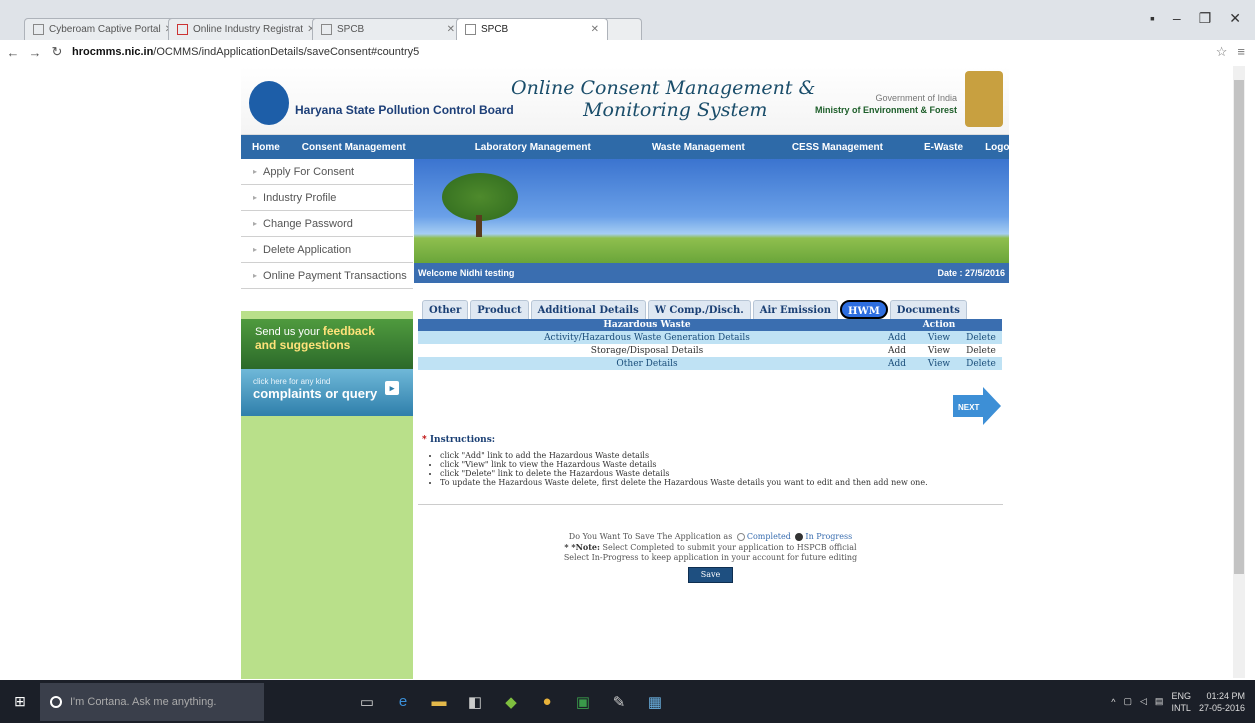  Describe the element at coordinates (799, 537) in the screenshot. I see `in-progress-radio` at that location.